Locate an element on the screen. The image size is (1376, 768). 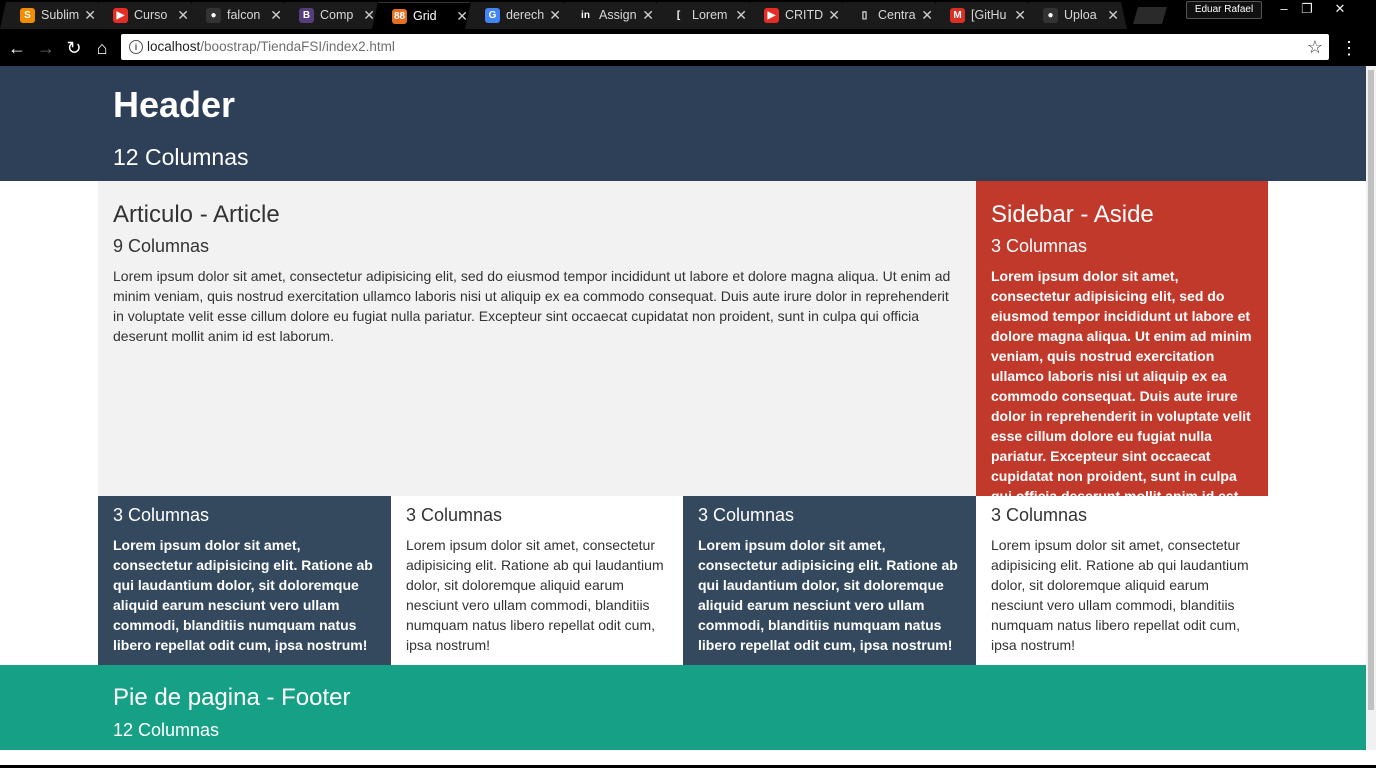
browser-tab: ● falcon ✕ is located at coordinates (238, 15).